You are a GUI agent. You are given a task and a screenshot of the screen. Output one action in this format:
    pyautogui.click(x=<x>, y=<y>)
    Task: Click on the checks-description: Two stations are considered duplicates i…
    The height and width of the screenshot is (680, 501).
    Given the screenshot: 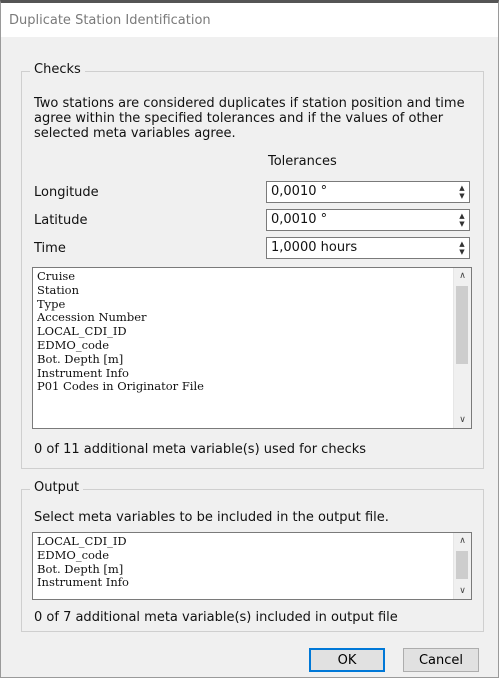 What is the action you would take?
    pyautogui.click(x=249, y=118)
    